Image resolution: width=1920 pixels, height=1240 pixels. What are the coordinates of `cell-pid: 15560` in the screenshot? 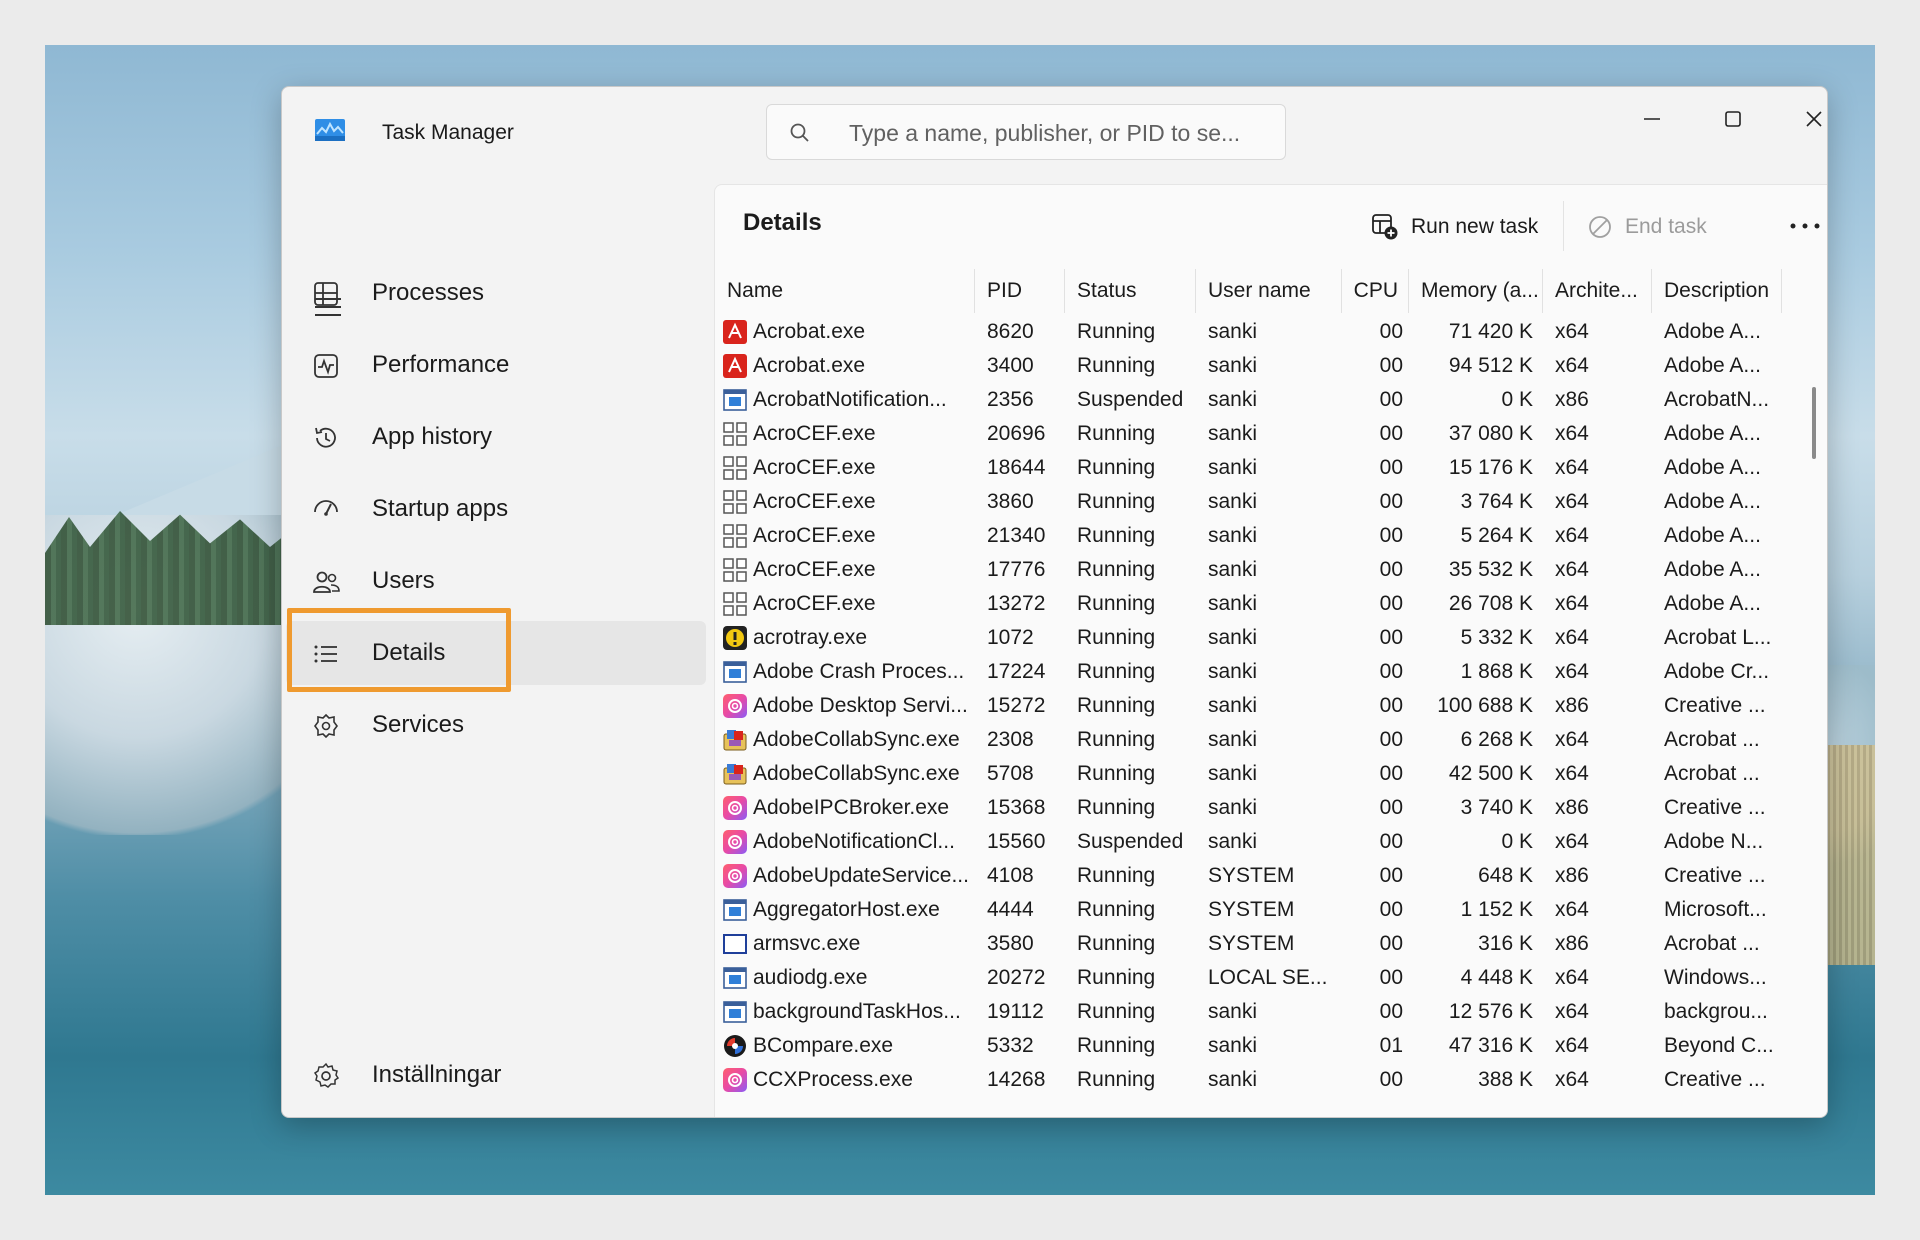 It's located at (1026, 842).